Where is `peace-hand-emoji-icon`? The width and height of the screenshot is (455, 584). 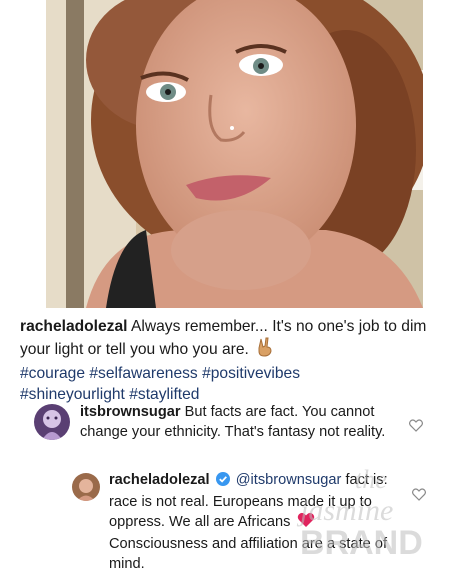 peace-hand-emoji-icon is located at coordinates (265, 350).